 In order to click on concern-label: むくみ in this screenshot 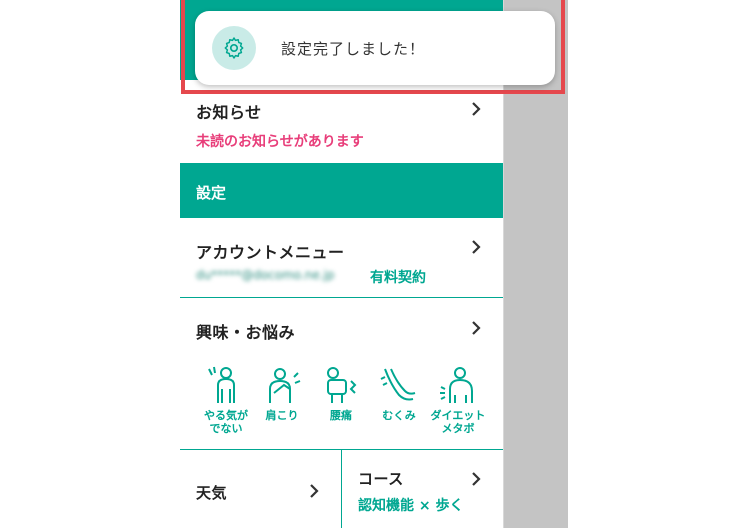, I will do `click(399, 415)`.